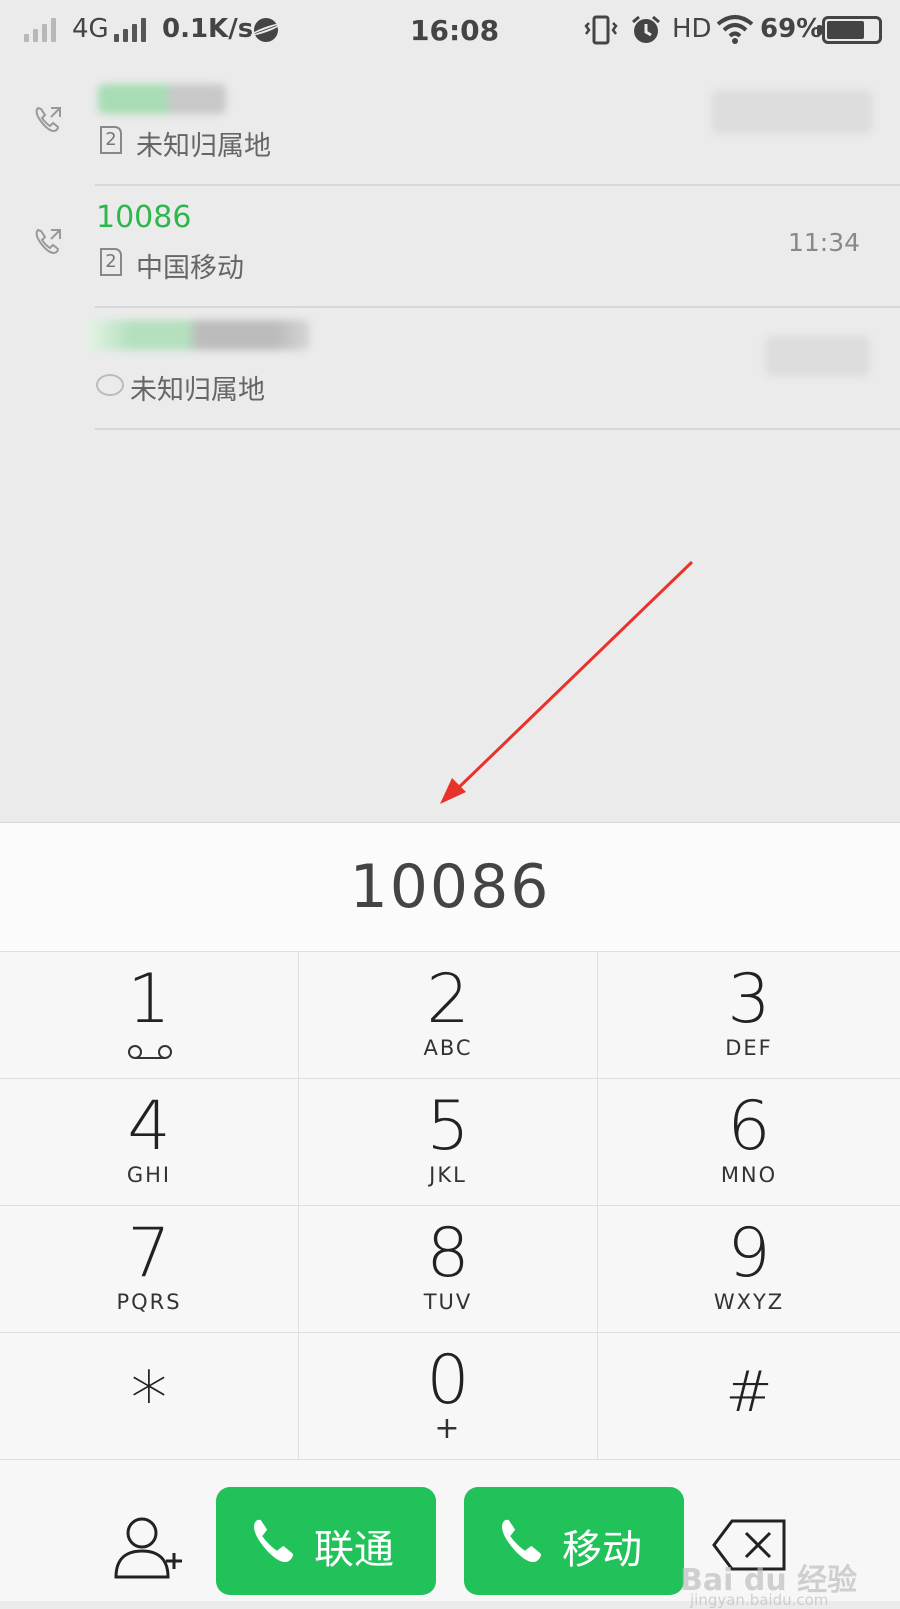 The image size is (900, 1609). Describe the element at coordinates (149, 1269) in the screenshot. I see `key-7: 7 PQRS` at that location.